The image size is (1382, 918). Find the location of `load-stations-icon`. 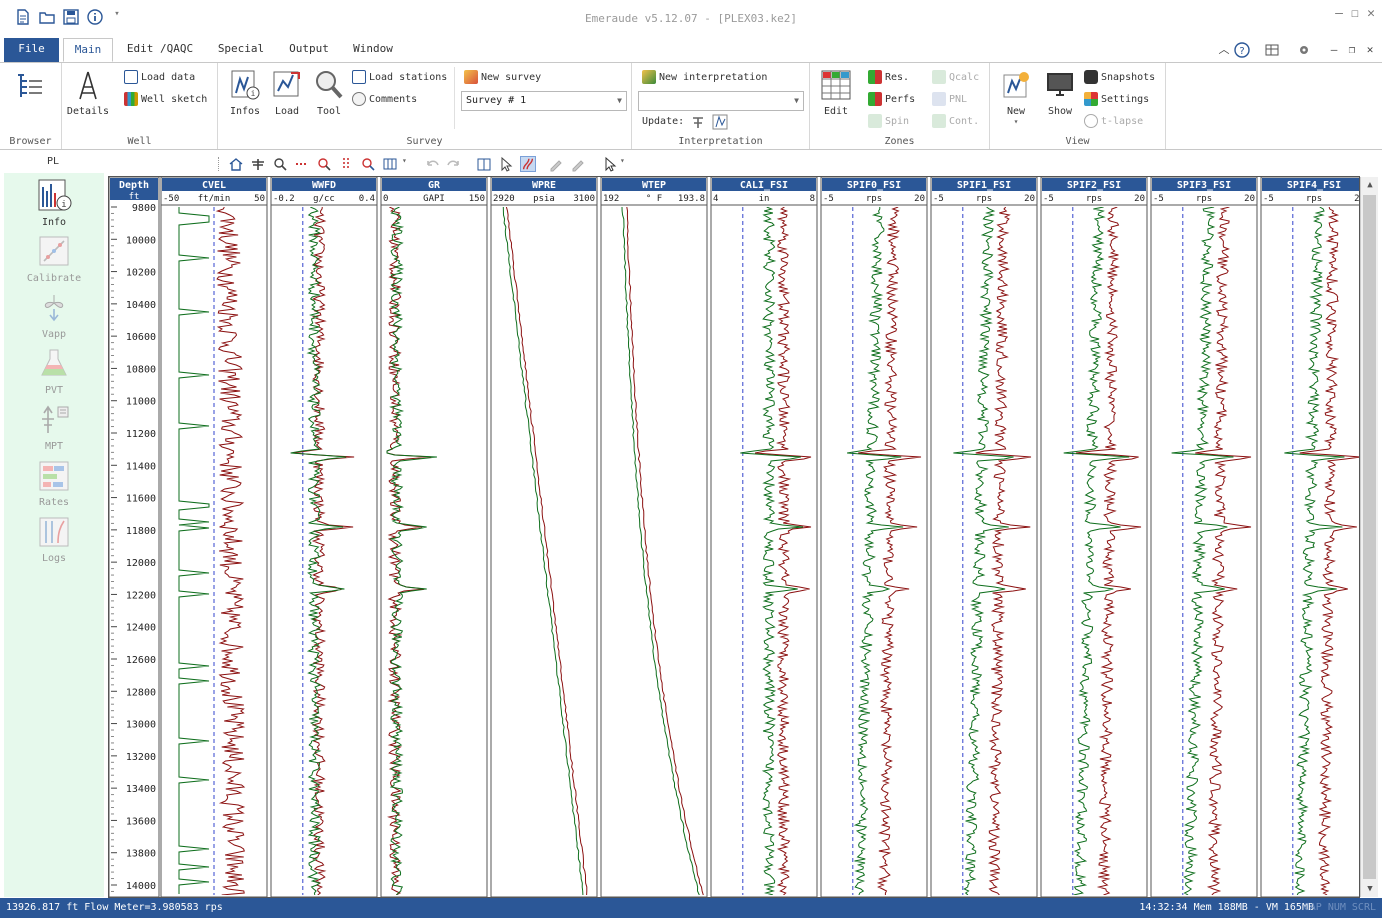

load-stations-icon is located at coordinates (359, 77).